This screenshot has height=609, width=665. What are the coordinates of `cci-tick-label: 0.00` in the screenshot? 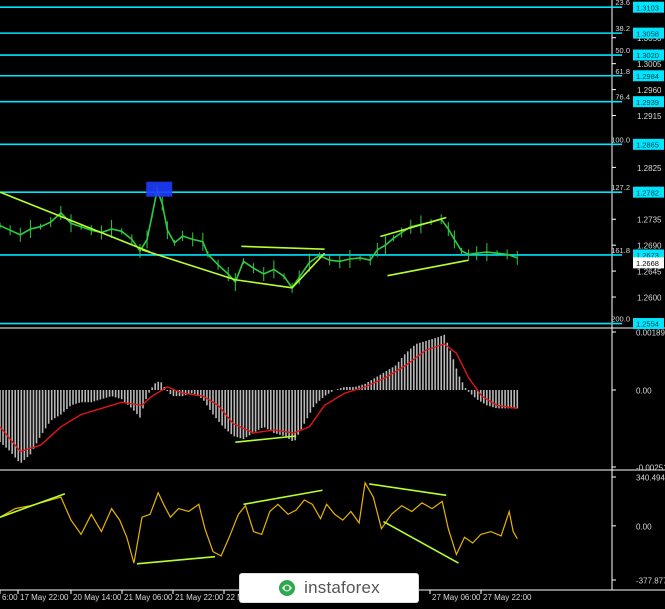 It's located at (644, 526).